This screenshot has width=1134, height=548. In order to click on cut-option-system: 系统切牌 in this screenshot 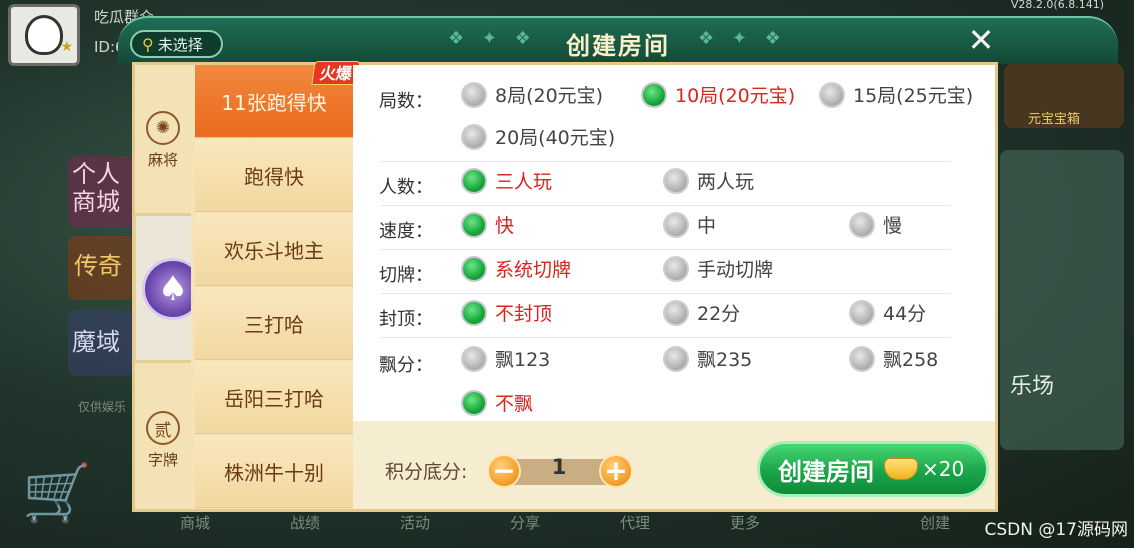, I will do `click(516, 268)`.